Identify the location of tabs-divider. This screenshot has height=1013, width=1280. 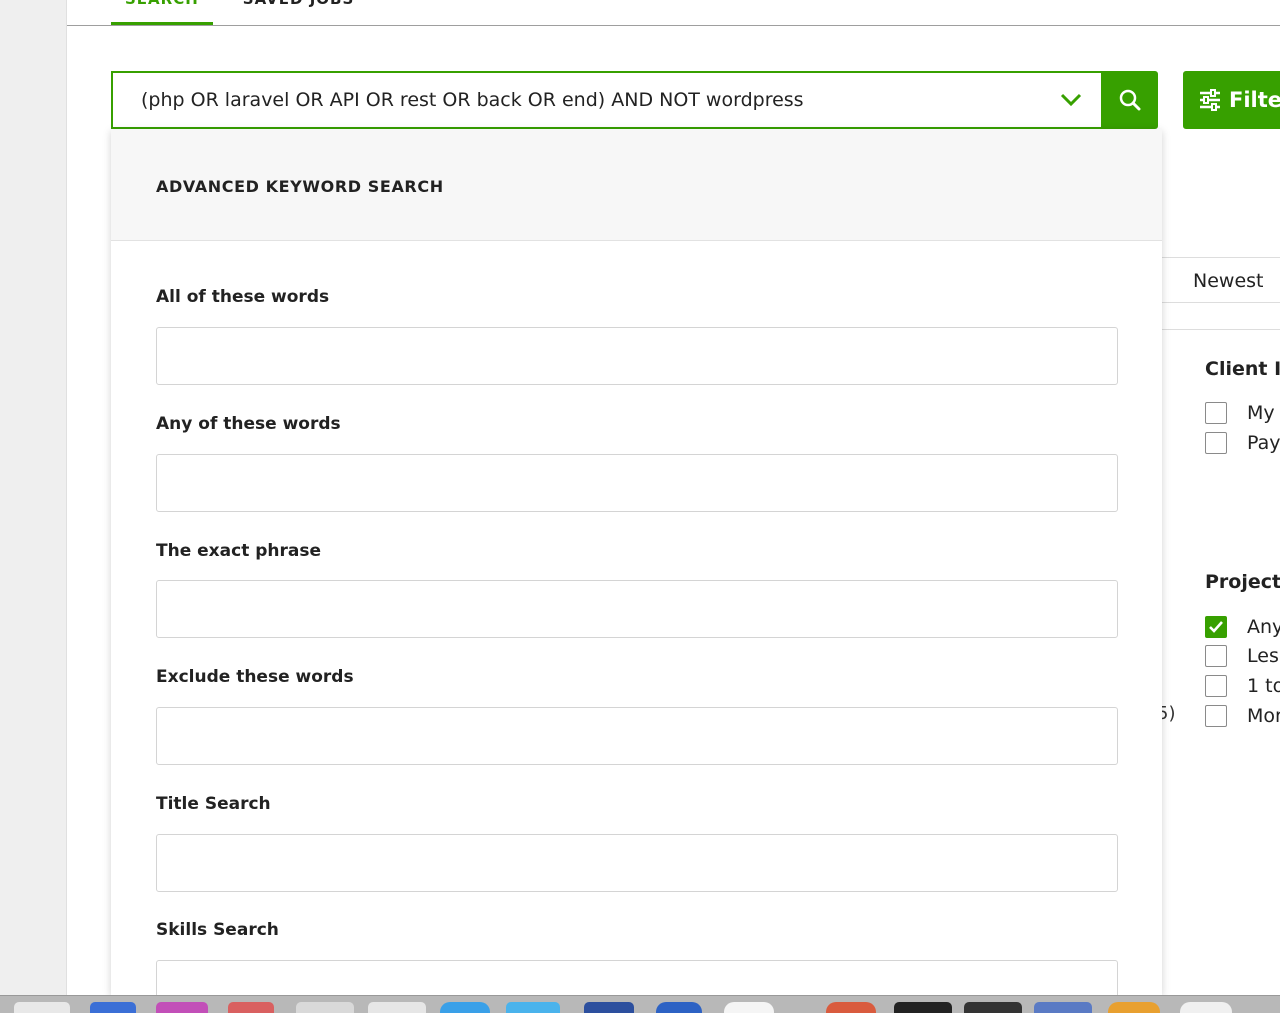
(673, 25).